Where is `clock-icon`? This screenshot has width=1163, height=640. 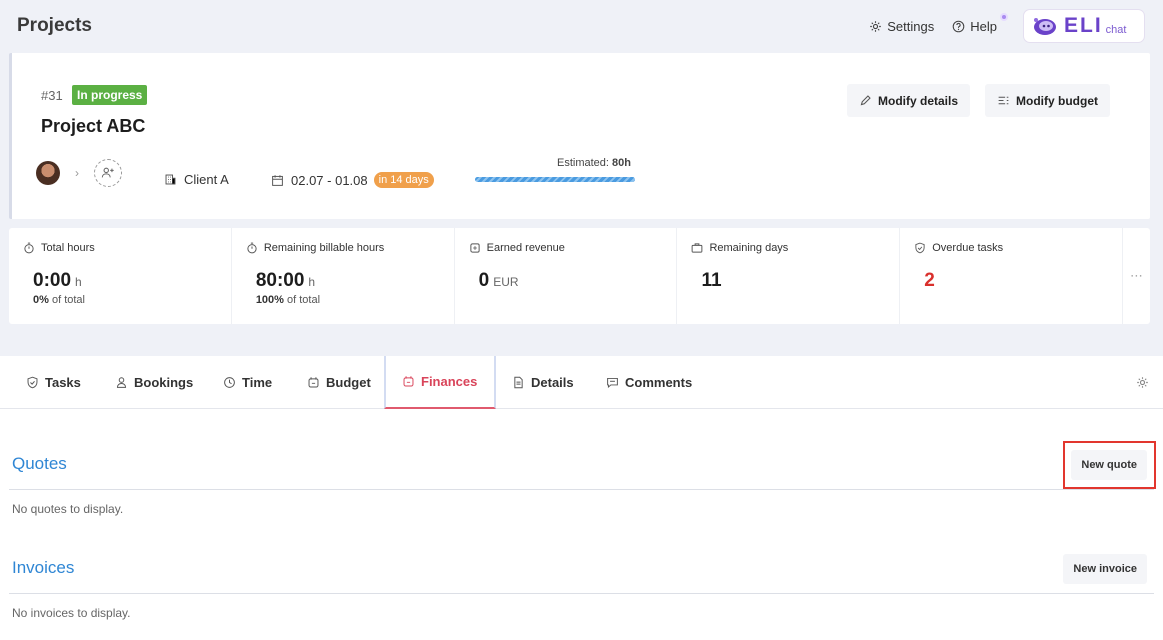 clock-icon is located at coordinates (229, 382).